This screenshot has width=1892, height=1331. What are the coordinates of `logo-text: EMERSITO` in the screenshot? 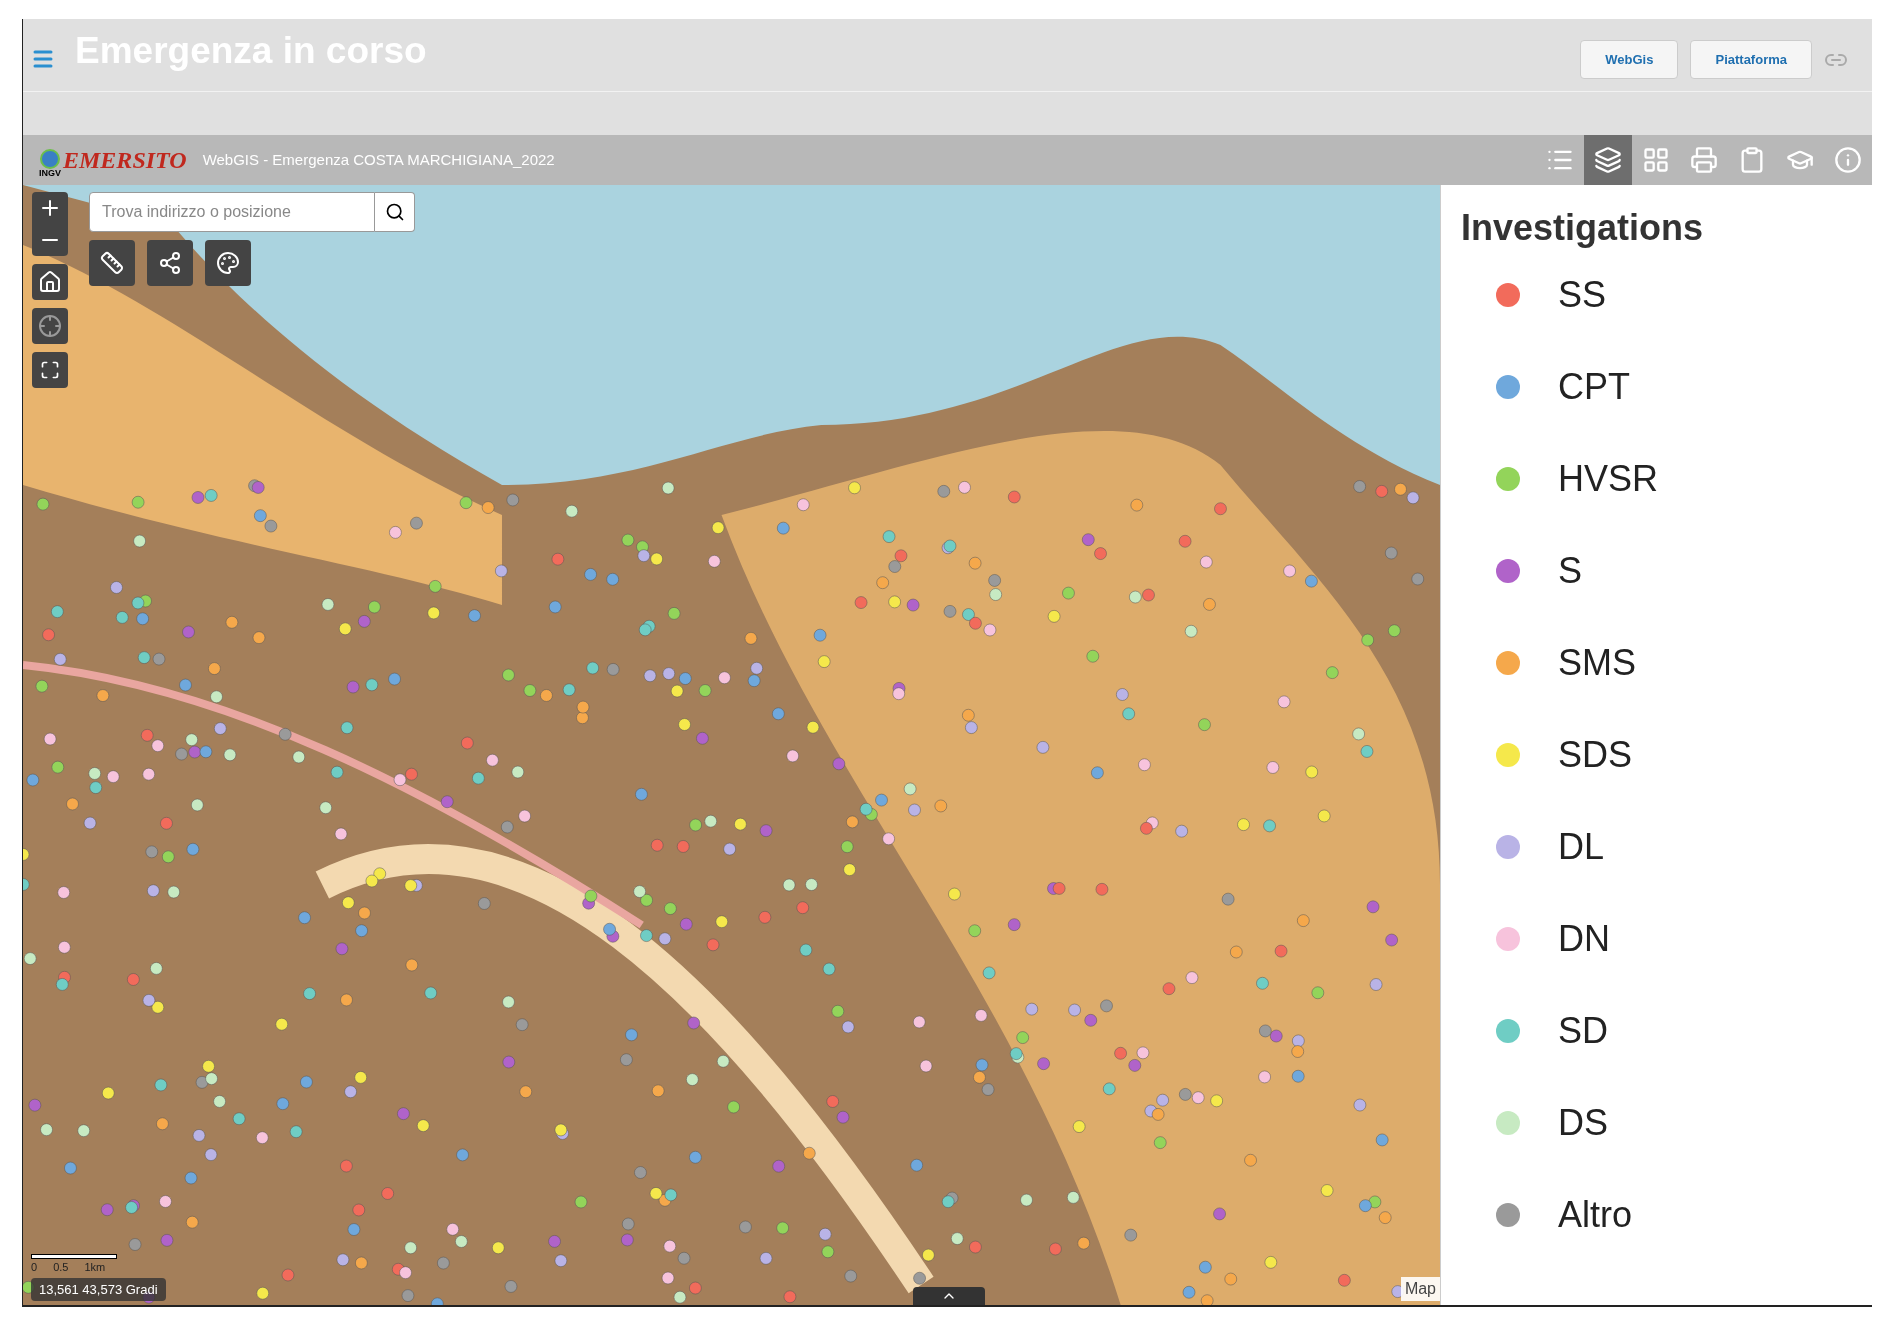 It's located at (125, 160).